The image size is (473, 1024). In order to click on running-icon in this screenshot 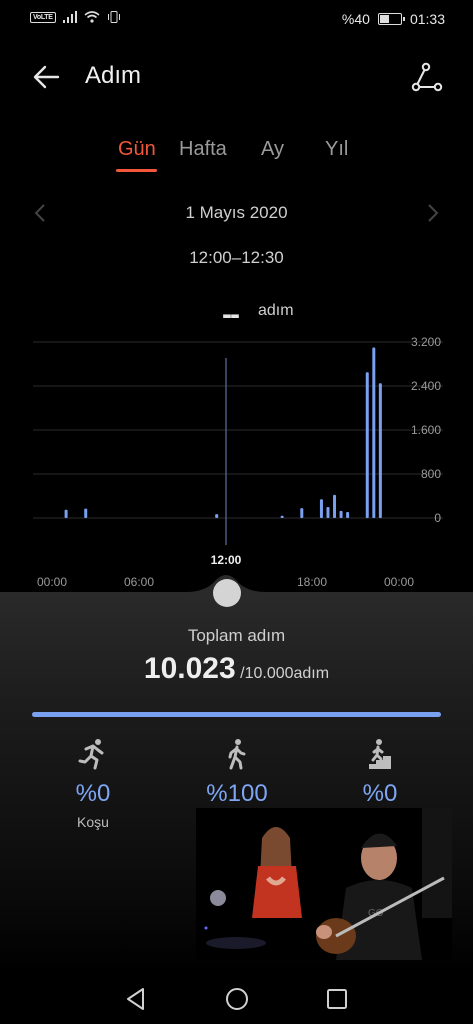, I will do `click(91, 754)`.